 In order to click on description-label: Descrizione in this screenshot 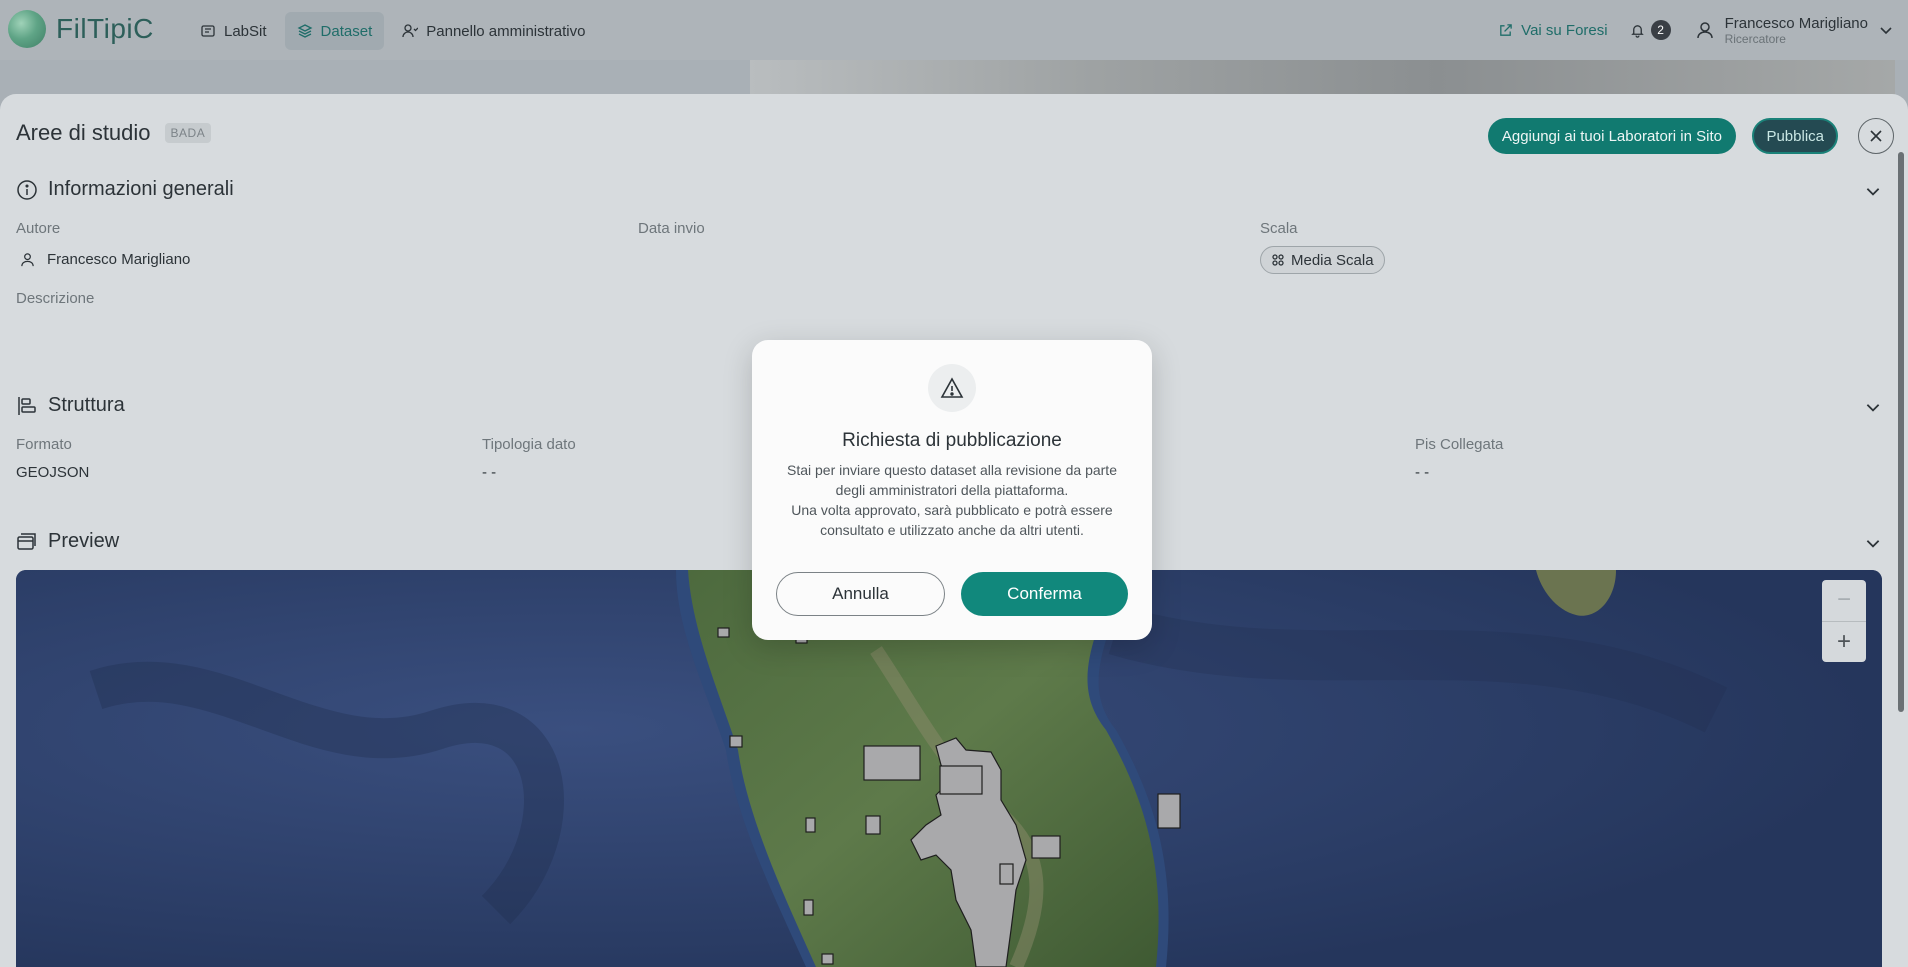, I will do `click(55, 298)`.